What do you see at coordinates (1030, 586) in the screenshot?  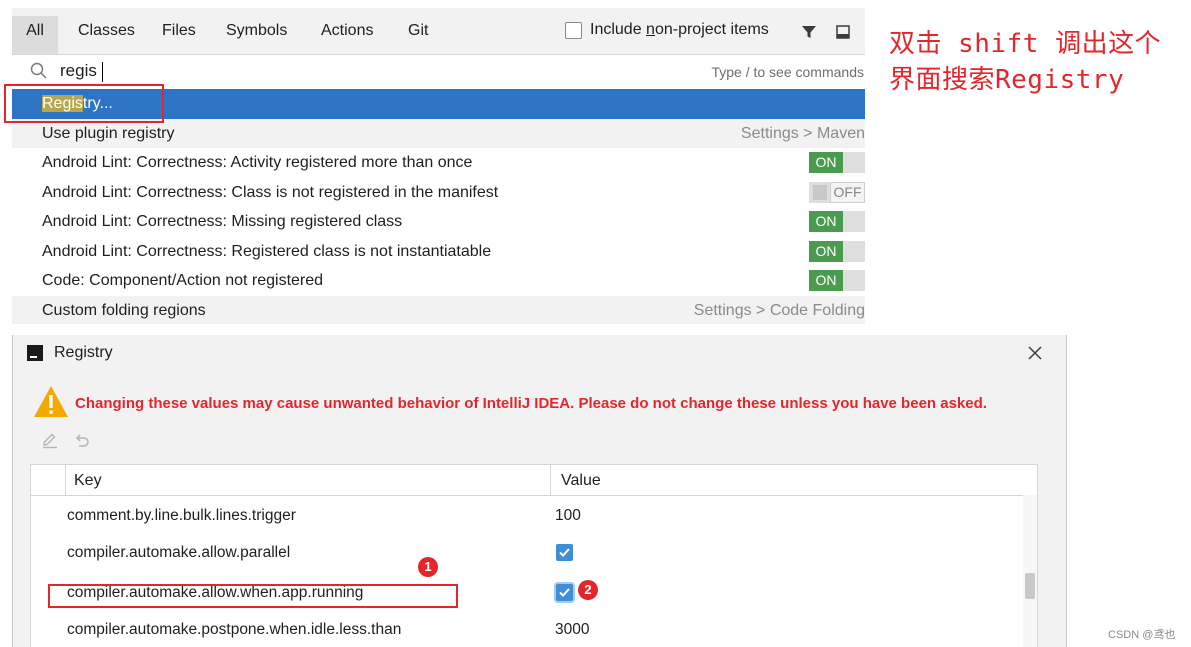 I see `scrollbar-thumb` at bounding box center [1030, 586].